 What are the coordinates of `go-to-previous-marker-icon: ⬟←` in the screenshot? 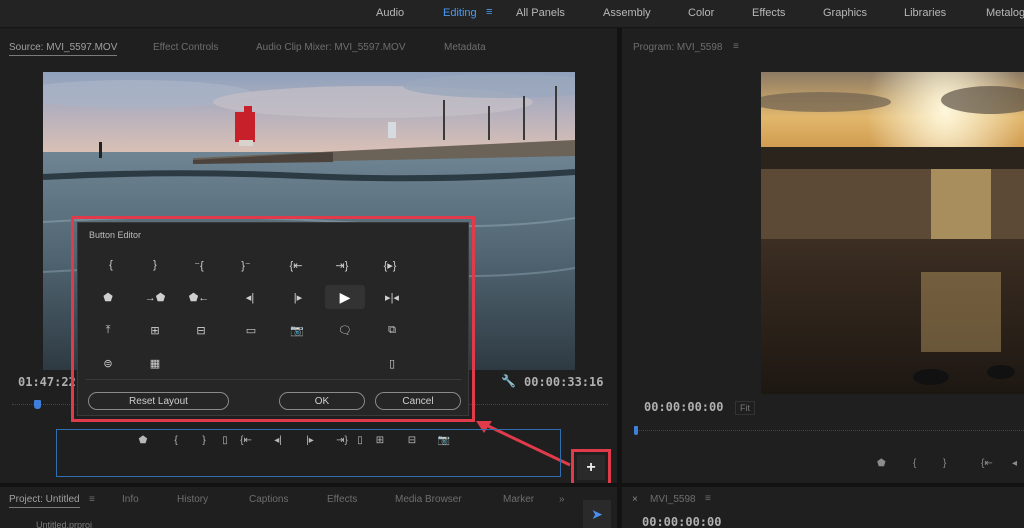 It's located at (199, 297).